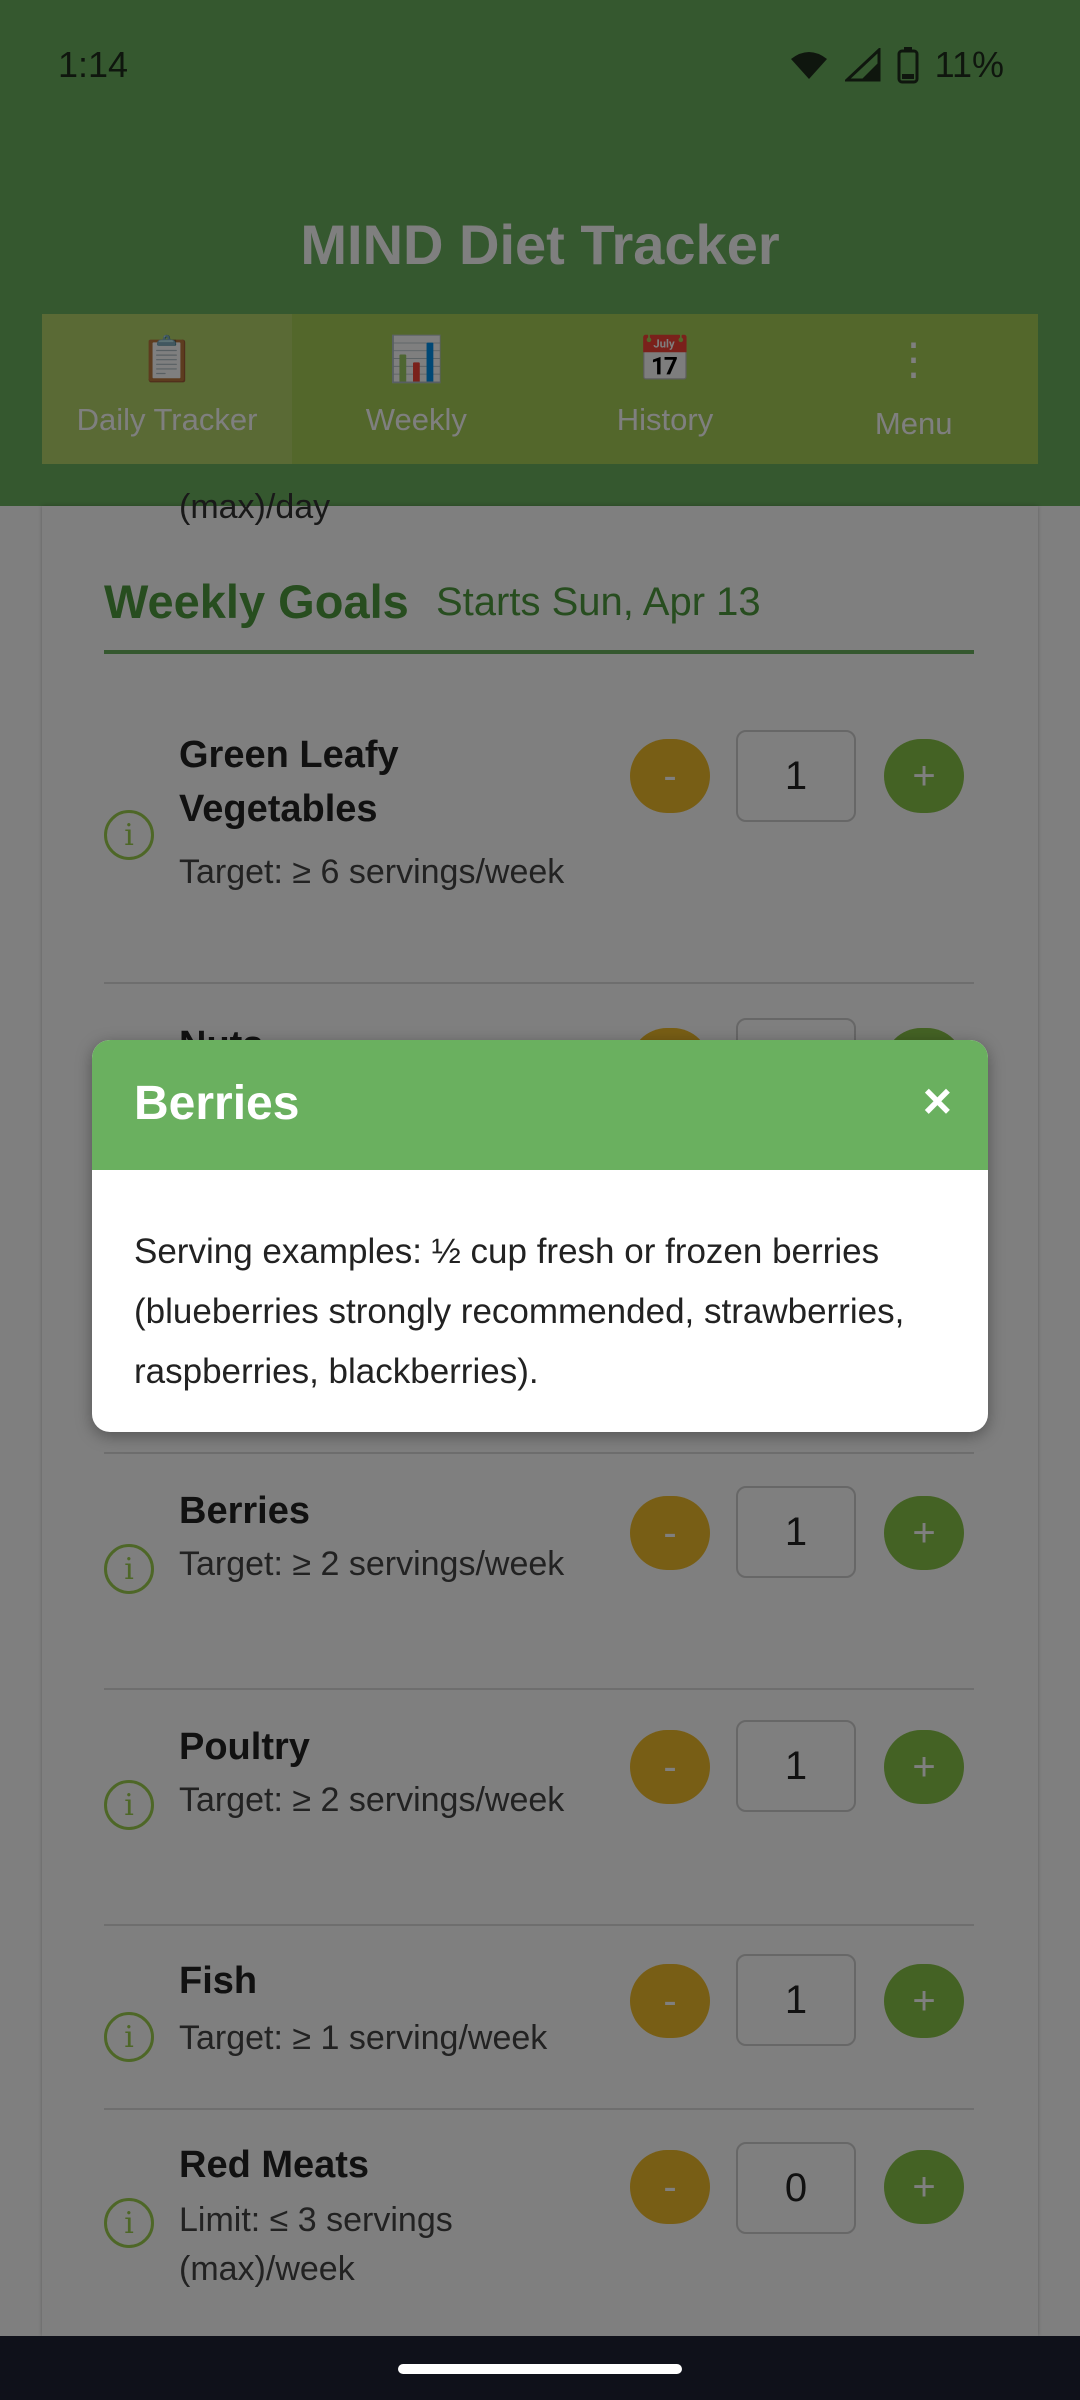  I want to click on close-icon: ×, so click(937, 1101).